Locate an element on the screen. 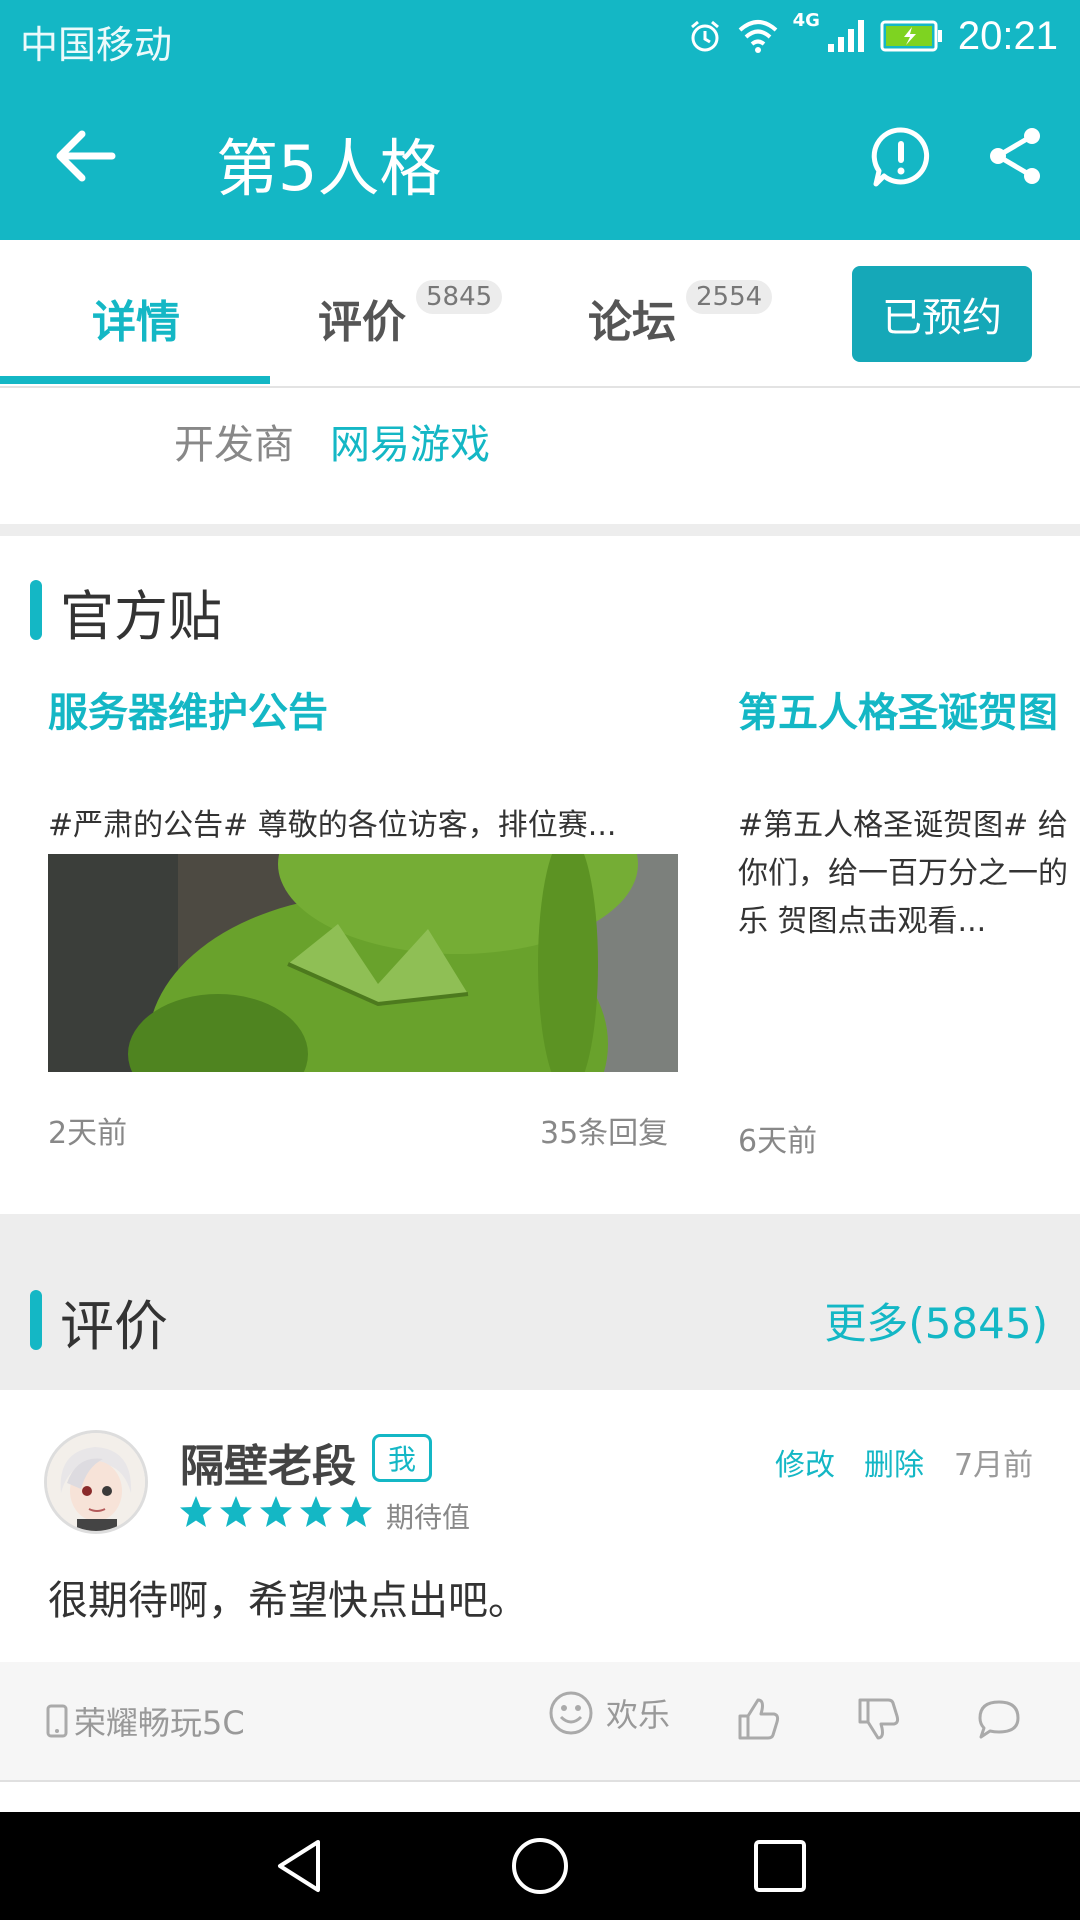 This screenshot has height=1920, width=1080. thumbs-up-icon is located at coordinates (759, 1719).